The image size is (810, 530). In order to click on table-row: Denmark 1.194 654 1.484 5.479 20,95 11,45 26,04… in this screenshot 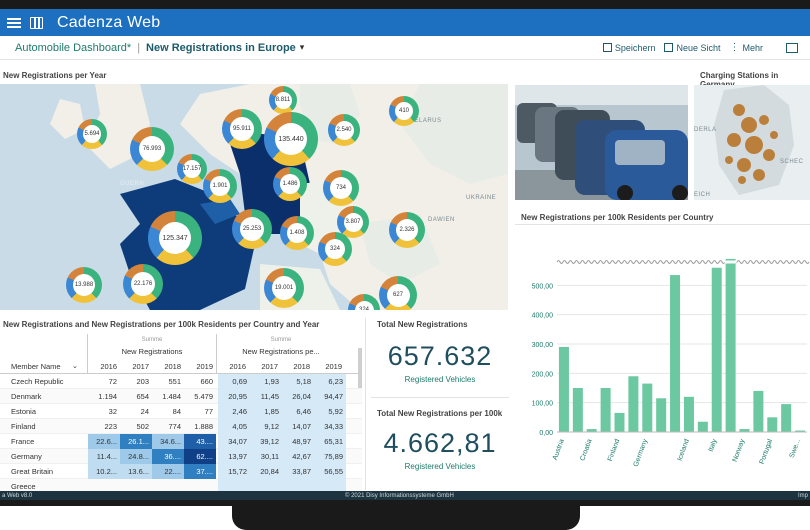, I will do `click(181, 396)`.